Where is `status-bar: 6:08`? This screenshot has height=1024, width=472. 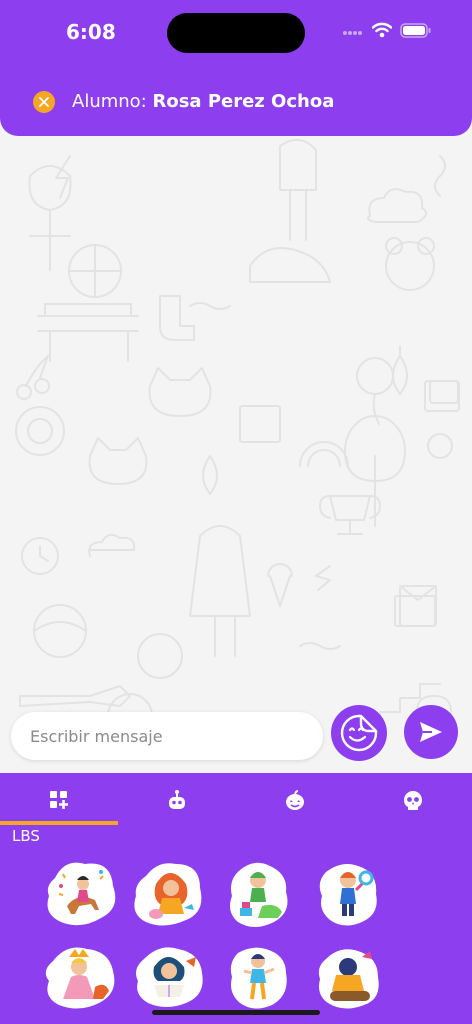
status-bar: 6:08 is located at coordinates (236, 31).